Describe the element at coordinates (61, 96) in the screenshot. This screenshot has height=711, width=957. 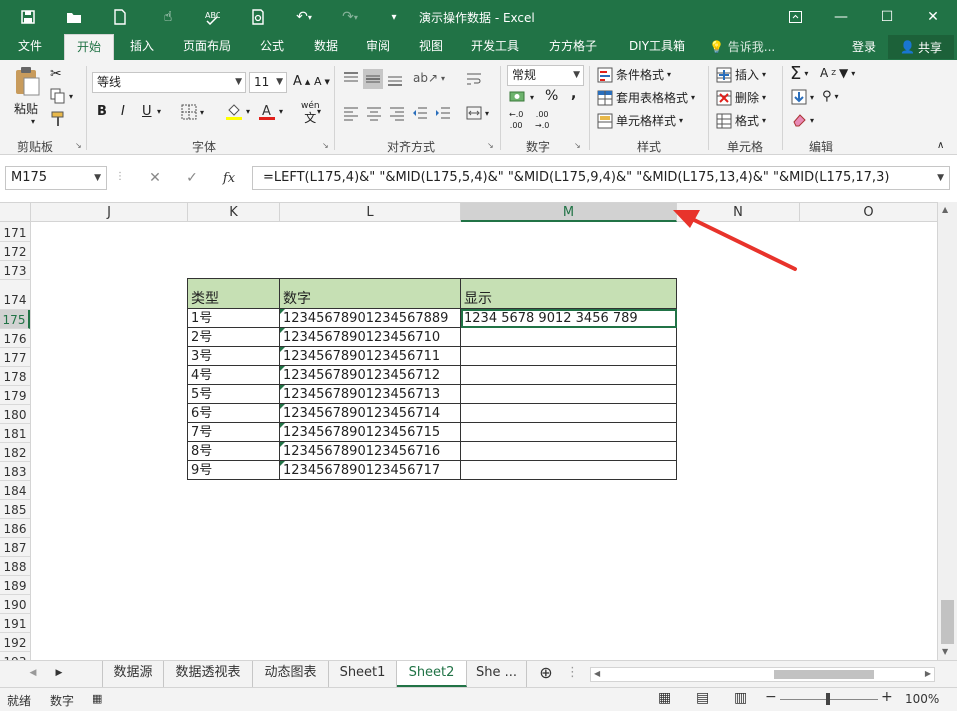
I see `copy-icon: ▾` at that location.